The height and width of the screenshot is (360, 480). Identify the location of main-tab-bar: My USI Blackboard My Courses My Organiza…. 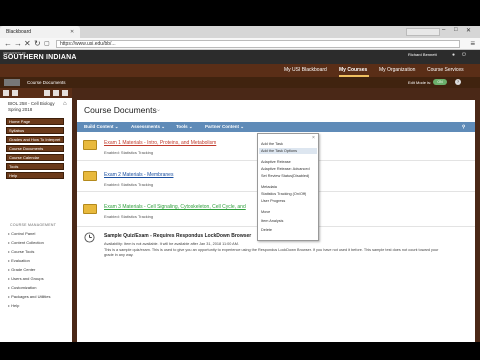
(240, 70).